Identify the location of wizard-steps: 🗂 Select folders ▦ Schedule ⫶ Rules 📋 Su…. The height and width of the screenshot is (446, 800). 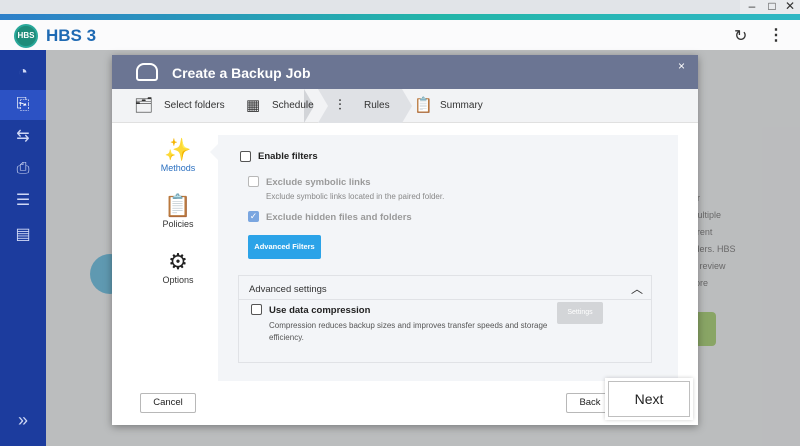
(405, 106).